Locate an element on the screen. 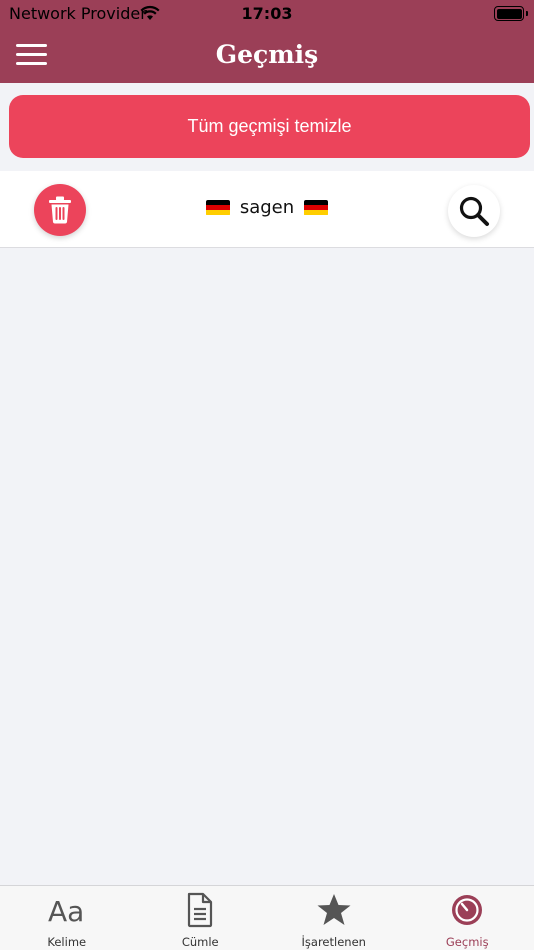 Image resolution: width=534 pixels, height=950 pixels. page-title: Geçmiş is located at coordinates (267, 54).